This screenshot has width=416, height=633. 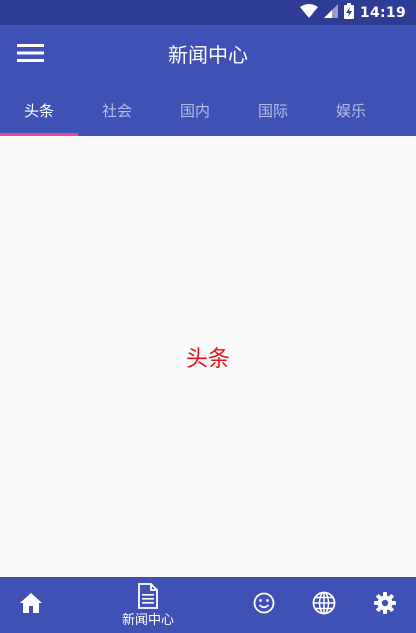 I want to click on wifi-icon, so click(x=308, y=12).